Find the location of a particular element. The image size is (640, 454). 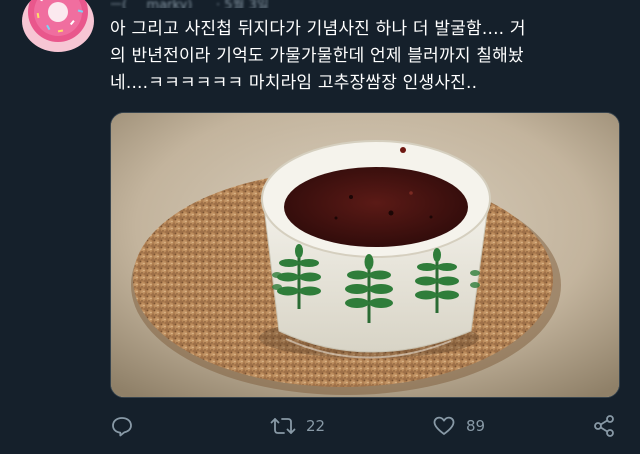

donut-avatar-image is located at coordinates (58, 26).